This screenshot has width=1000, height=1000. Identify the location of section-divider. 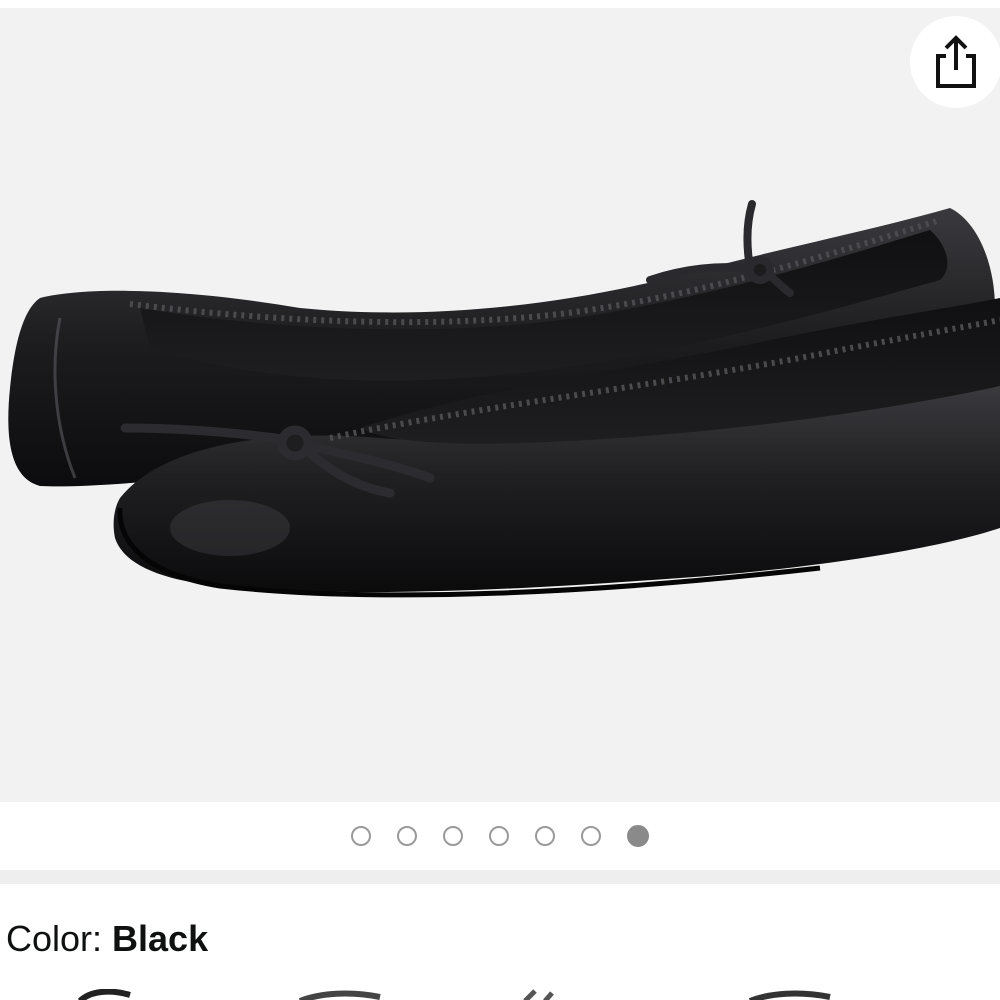
(500, 877).